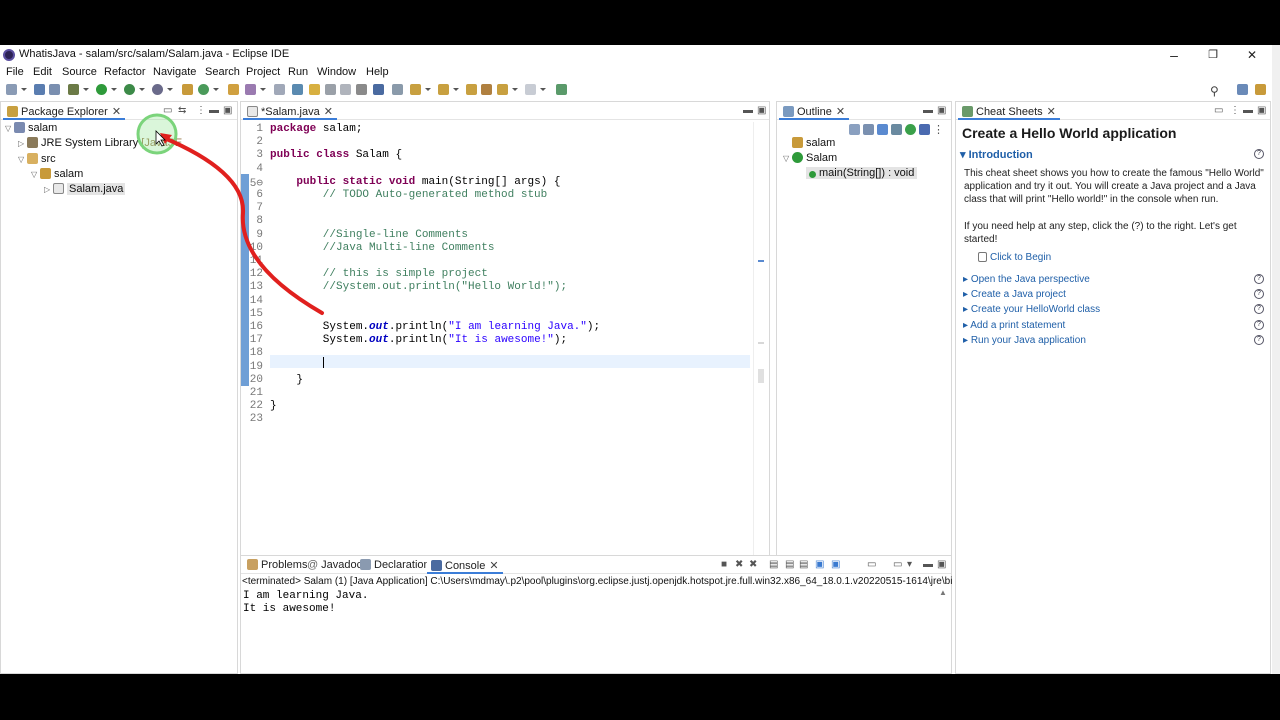 The width and height of the screenshot is (1280, 720). Describe the element at coordinates (814, 111) in the screenshot. I see `tab-outline: Outline ✕` at that location.